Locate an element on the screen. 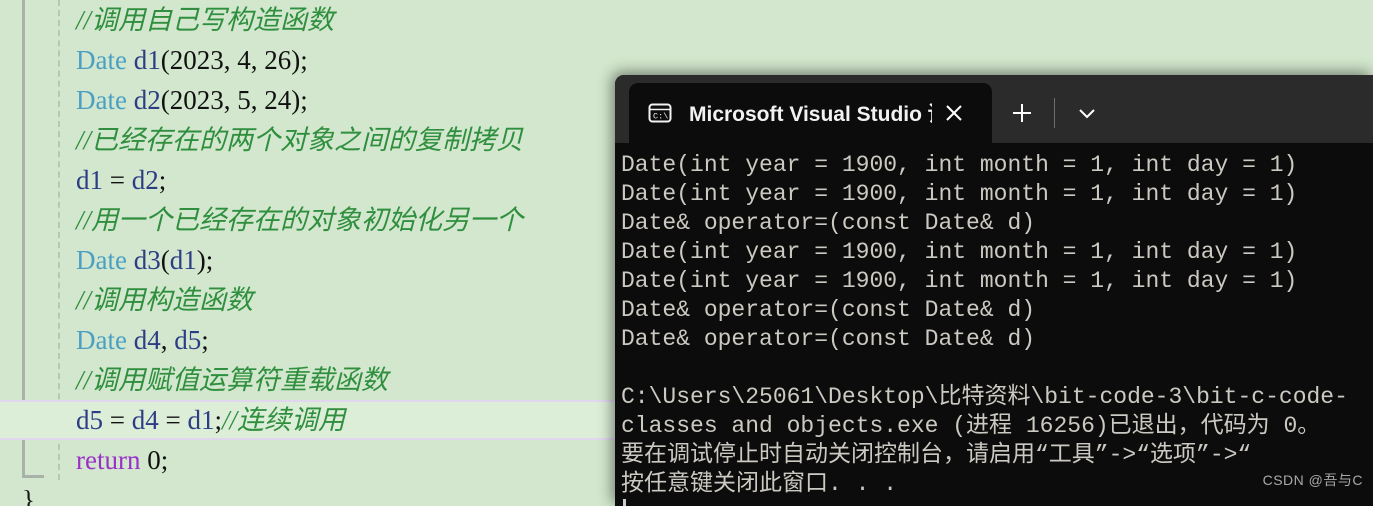 The height and width of the screenshot is (506, 1373). console-tab-title: Microsoft Visual Studio 调试控 is located at coordinates (810, 114).